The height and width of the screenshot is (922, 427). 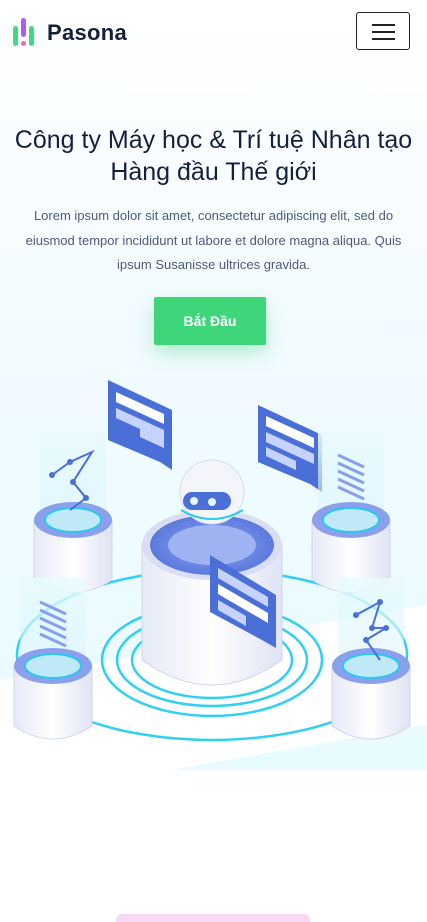 What do you see at coordinates (383, 31) in the screenshot?
I see `menu-toggle-button` at bounding box center [383, 31].